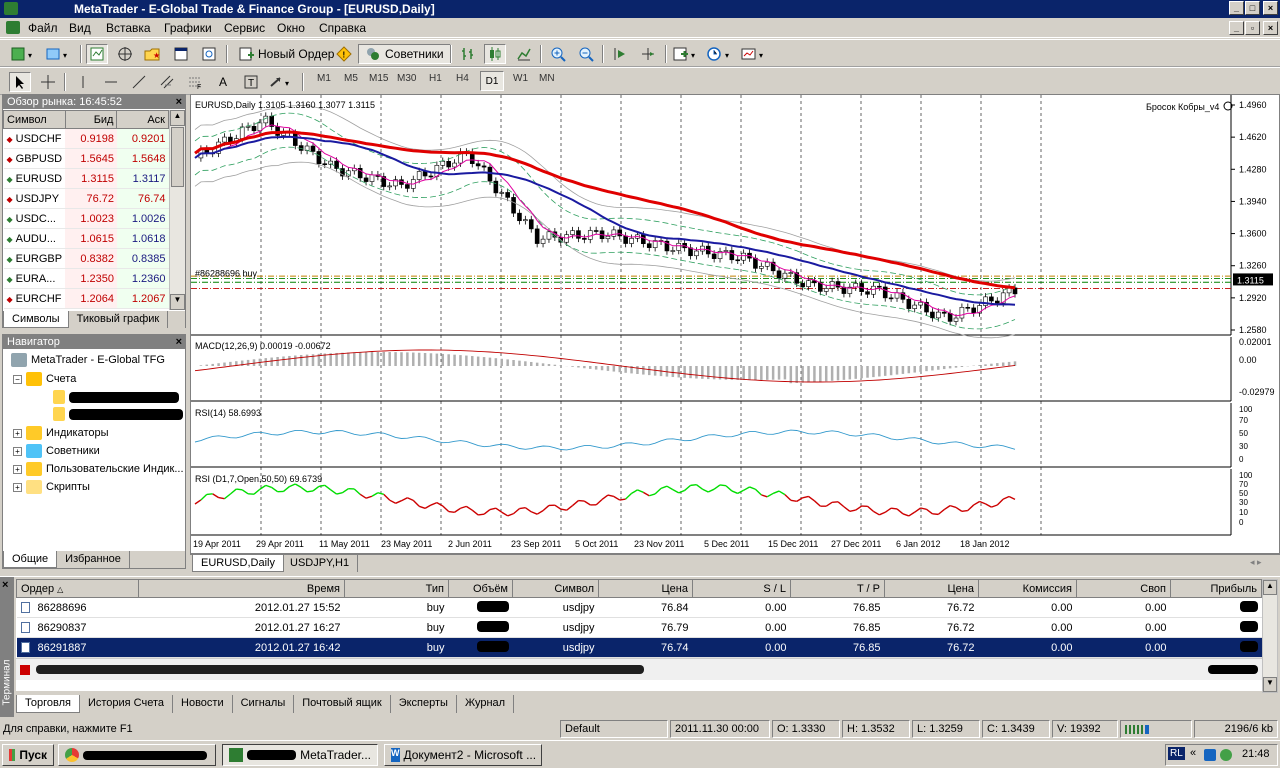  Describe the element at coordinates (34, 258) in the screenshot. I see `symbol-cell: ◆ EURGBP` at that location.